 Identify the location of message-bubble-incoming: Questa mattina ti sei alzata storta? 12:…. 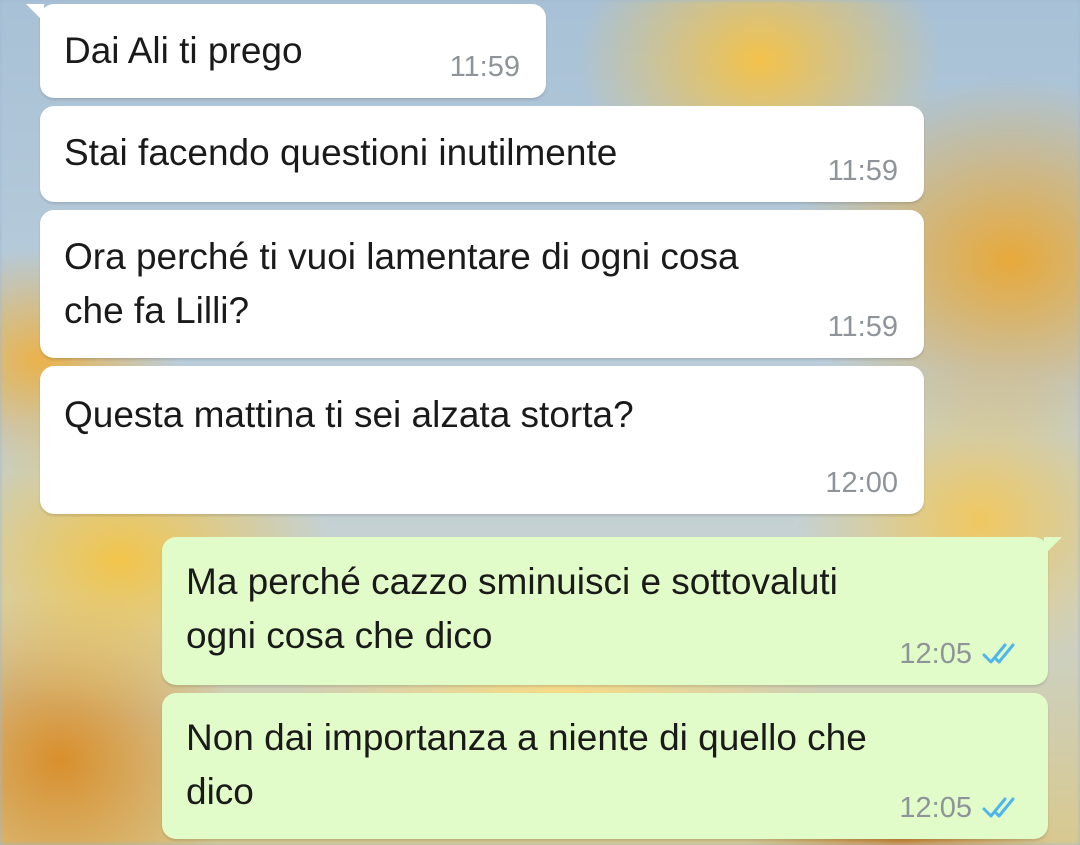
(482, 440).